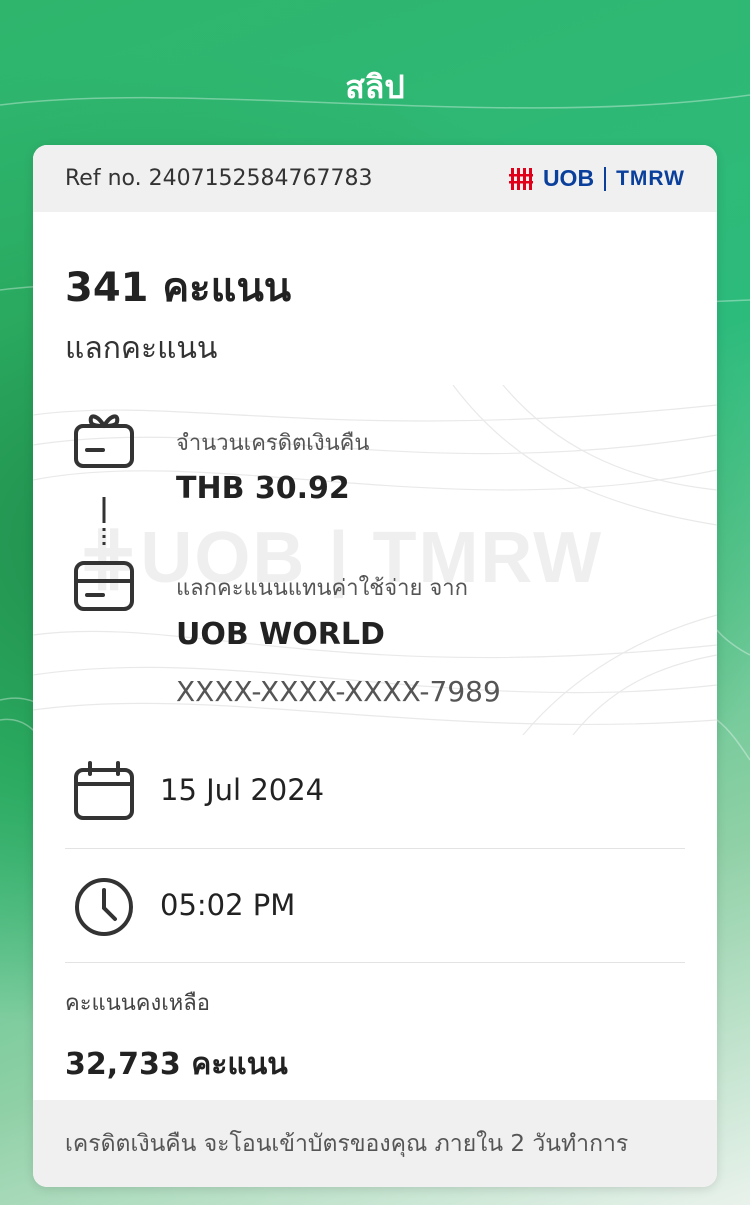 The image size is (750, 1205). Describe the element at coordinates (280, 634) in the screenshot. I see `card-name: UOB WORLD` at that location.